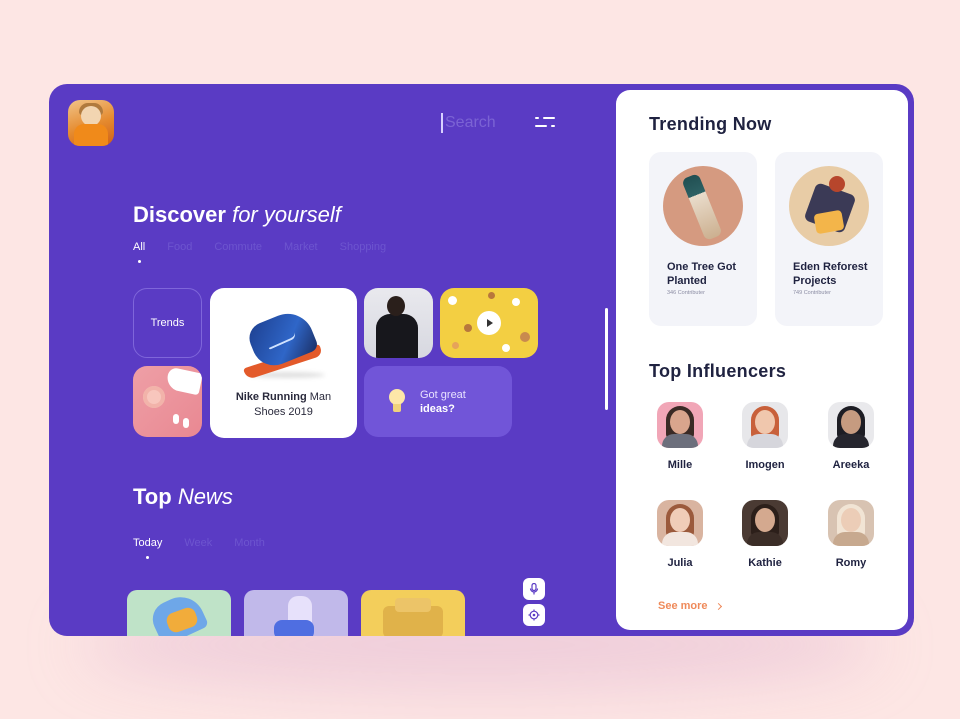 The image size is (960, 719). What do you see at coordinates (147, 548) in the screenshot?
I see `tab-today: Today` at bounding box center [147, 548].